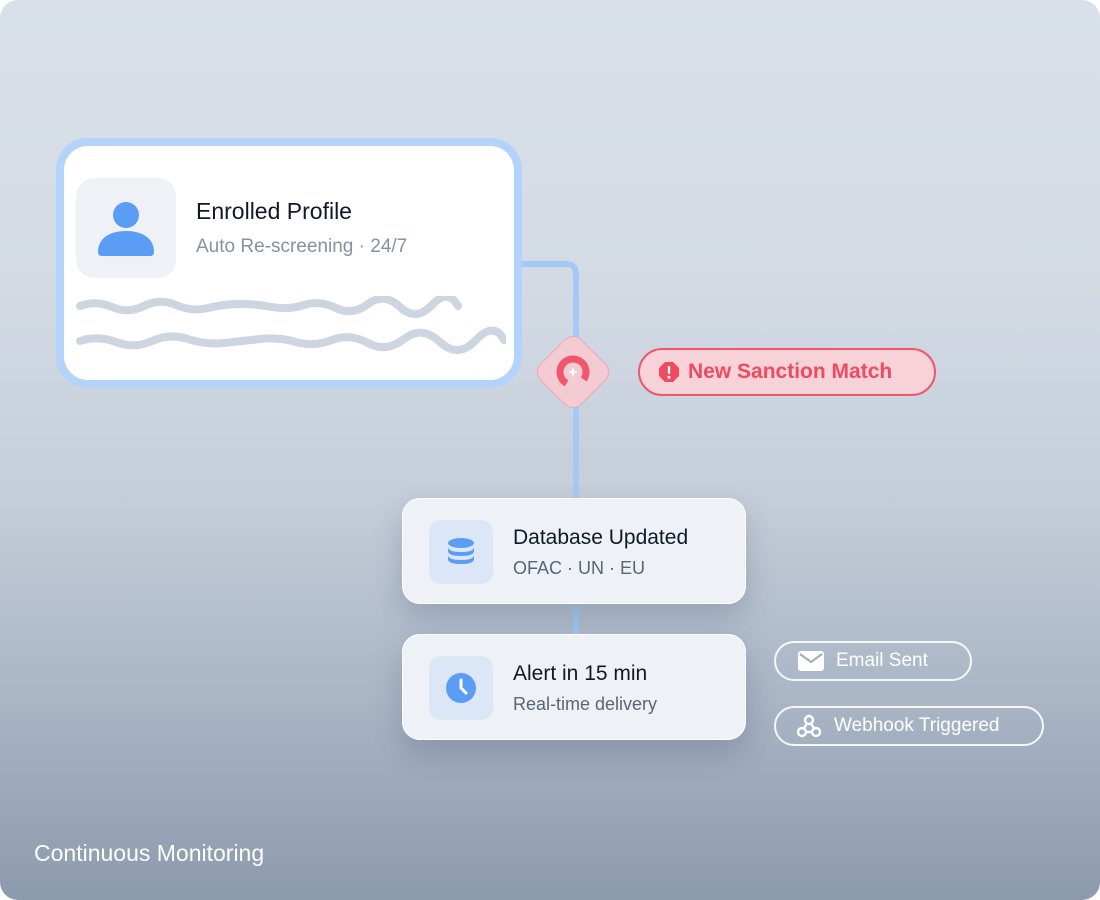 Image resolution: width=1100 pixels, height=900 pixels. I want to click on alert-label: New Sanction Match, so click(790, 371).